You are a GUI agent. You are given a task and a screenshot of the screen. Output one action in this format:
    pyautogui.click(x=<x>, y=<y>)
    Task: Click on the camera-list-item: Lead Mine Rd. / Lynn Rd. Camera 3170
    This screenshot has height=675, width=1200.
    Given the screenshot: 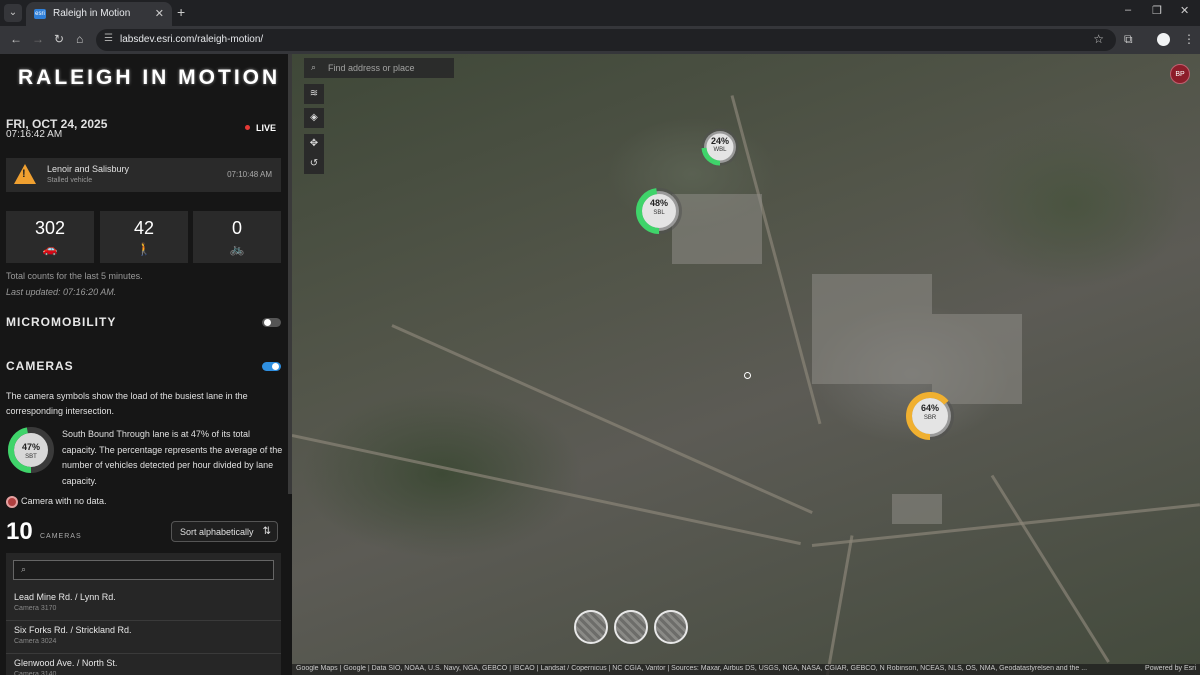 What is the action you would take?
    pyautogui.click(x=143, y=604)
    